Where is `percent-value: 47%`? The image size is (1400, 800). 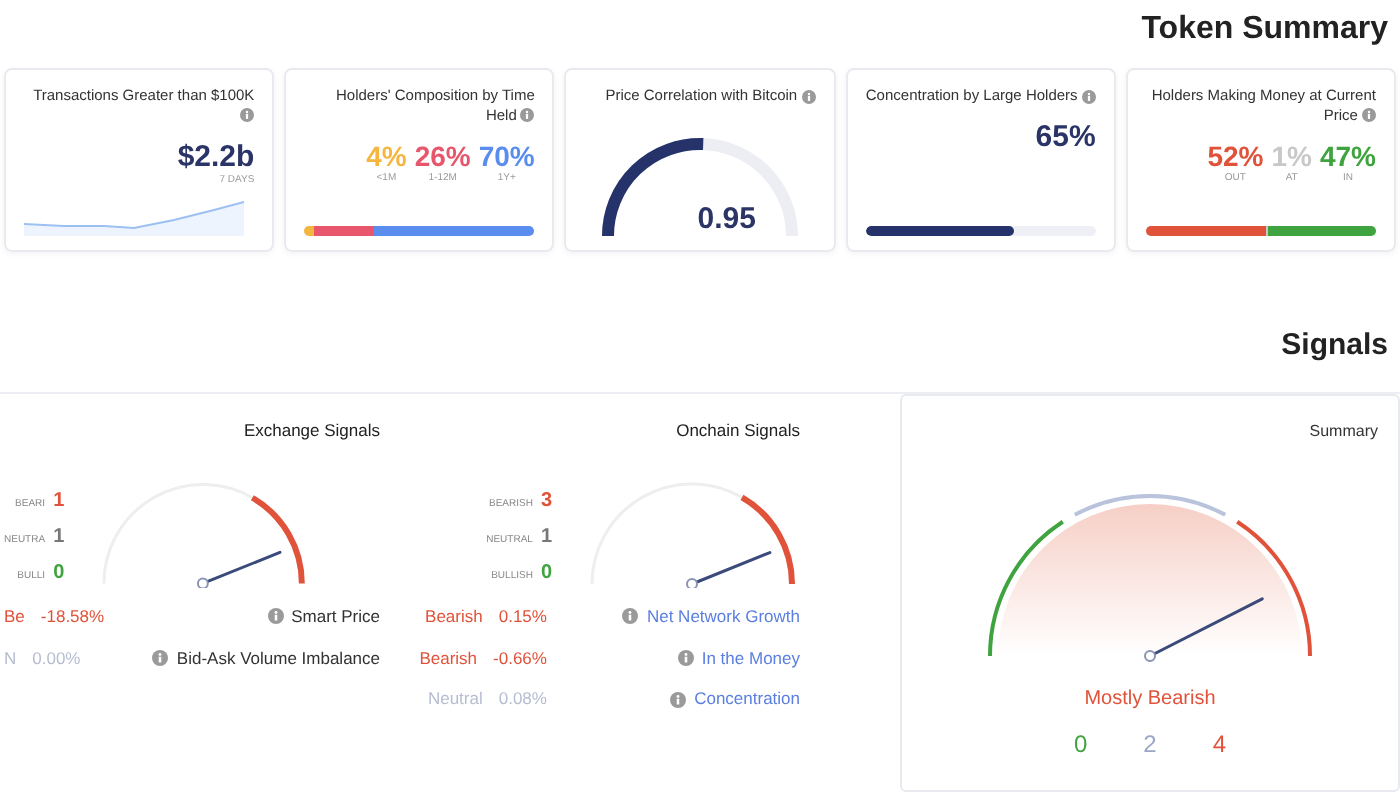
percent-value: 47% is located at coordinates (1347, 157).